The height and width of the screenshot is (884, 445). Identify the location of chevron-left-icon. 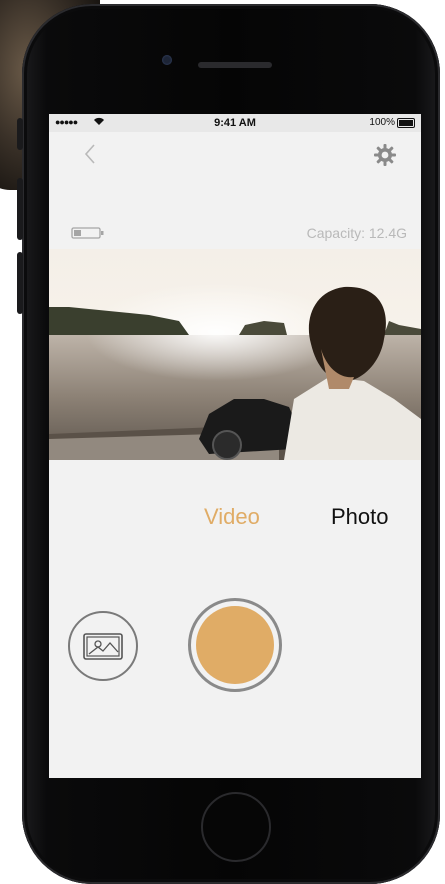
(91, 154).